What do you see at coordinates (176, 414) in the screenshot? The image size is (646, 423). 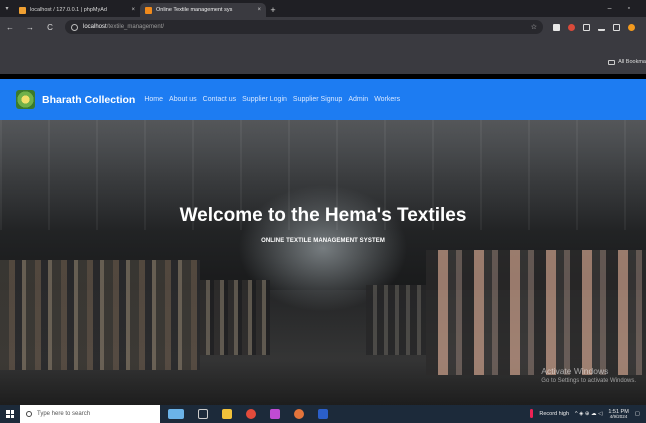 I see `widgets-icon` at bounding box center [176, 414].